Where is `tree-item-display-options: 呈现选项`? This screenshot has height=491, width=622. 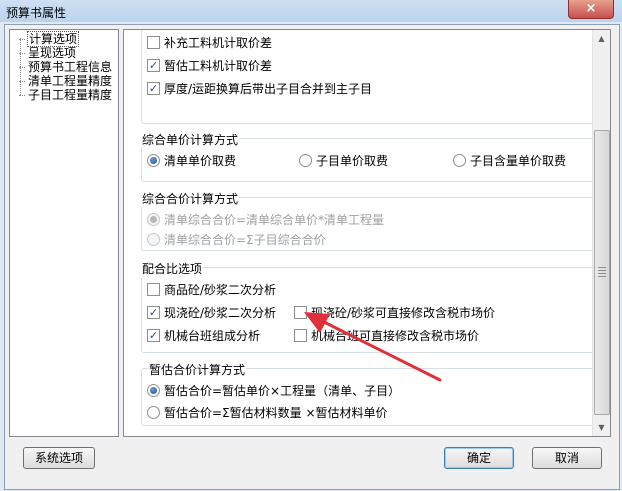 tree-item-display-options: 呈现选项 is located at coordinates (48, 53).